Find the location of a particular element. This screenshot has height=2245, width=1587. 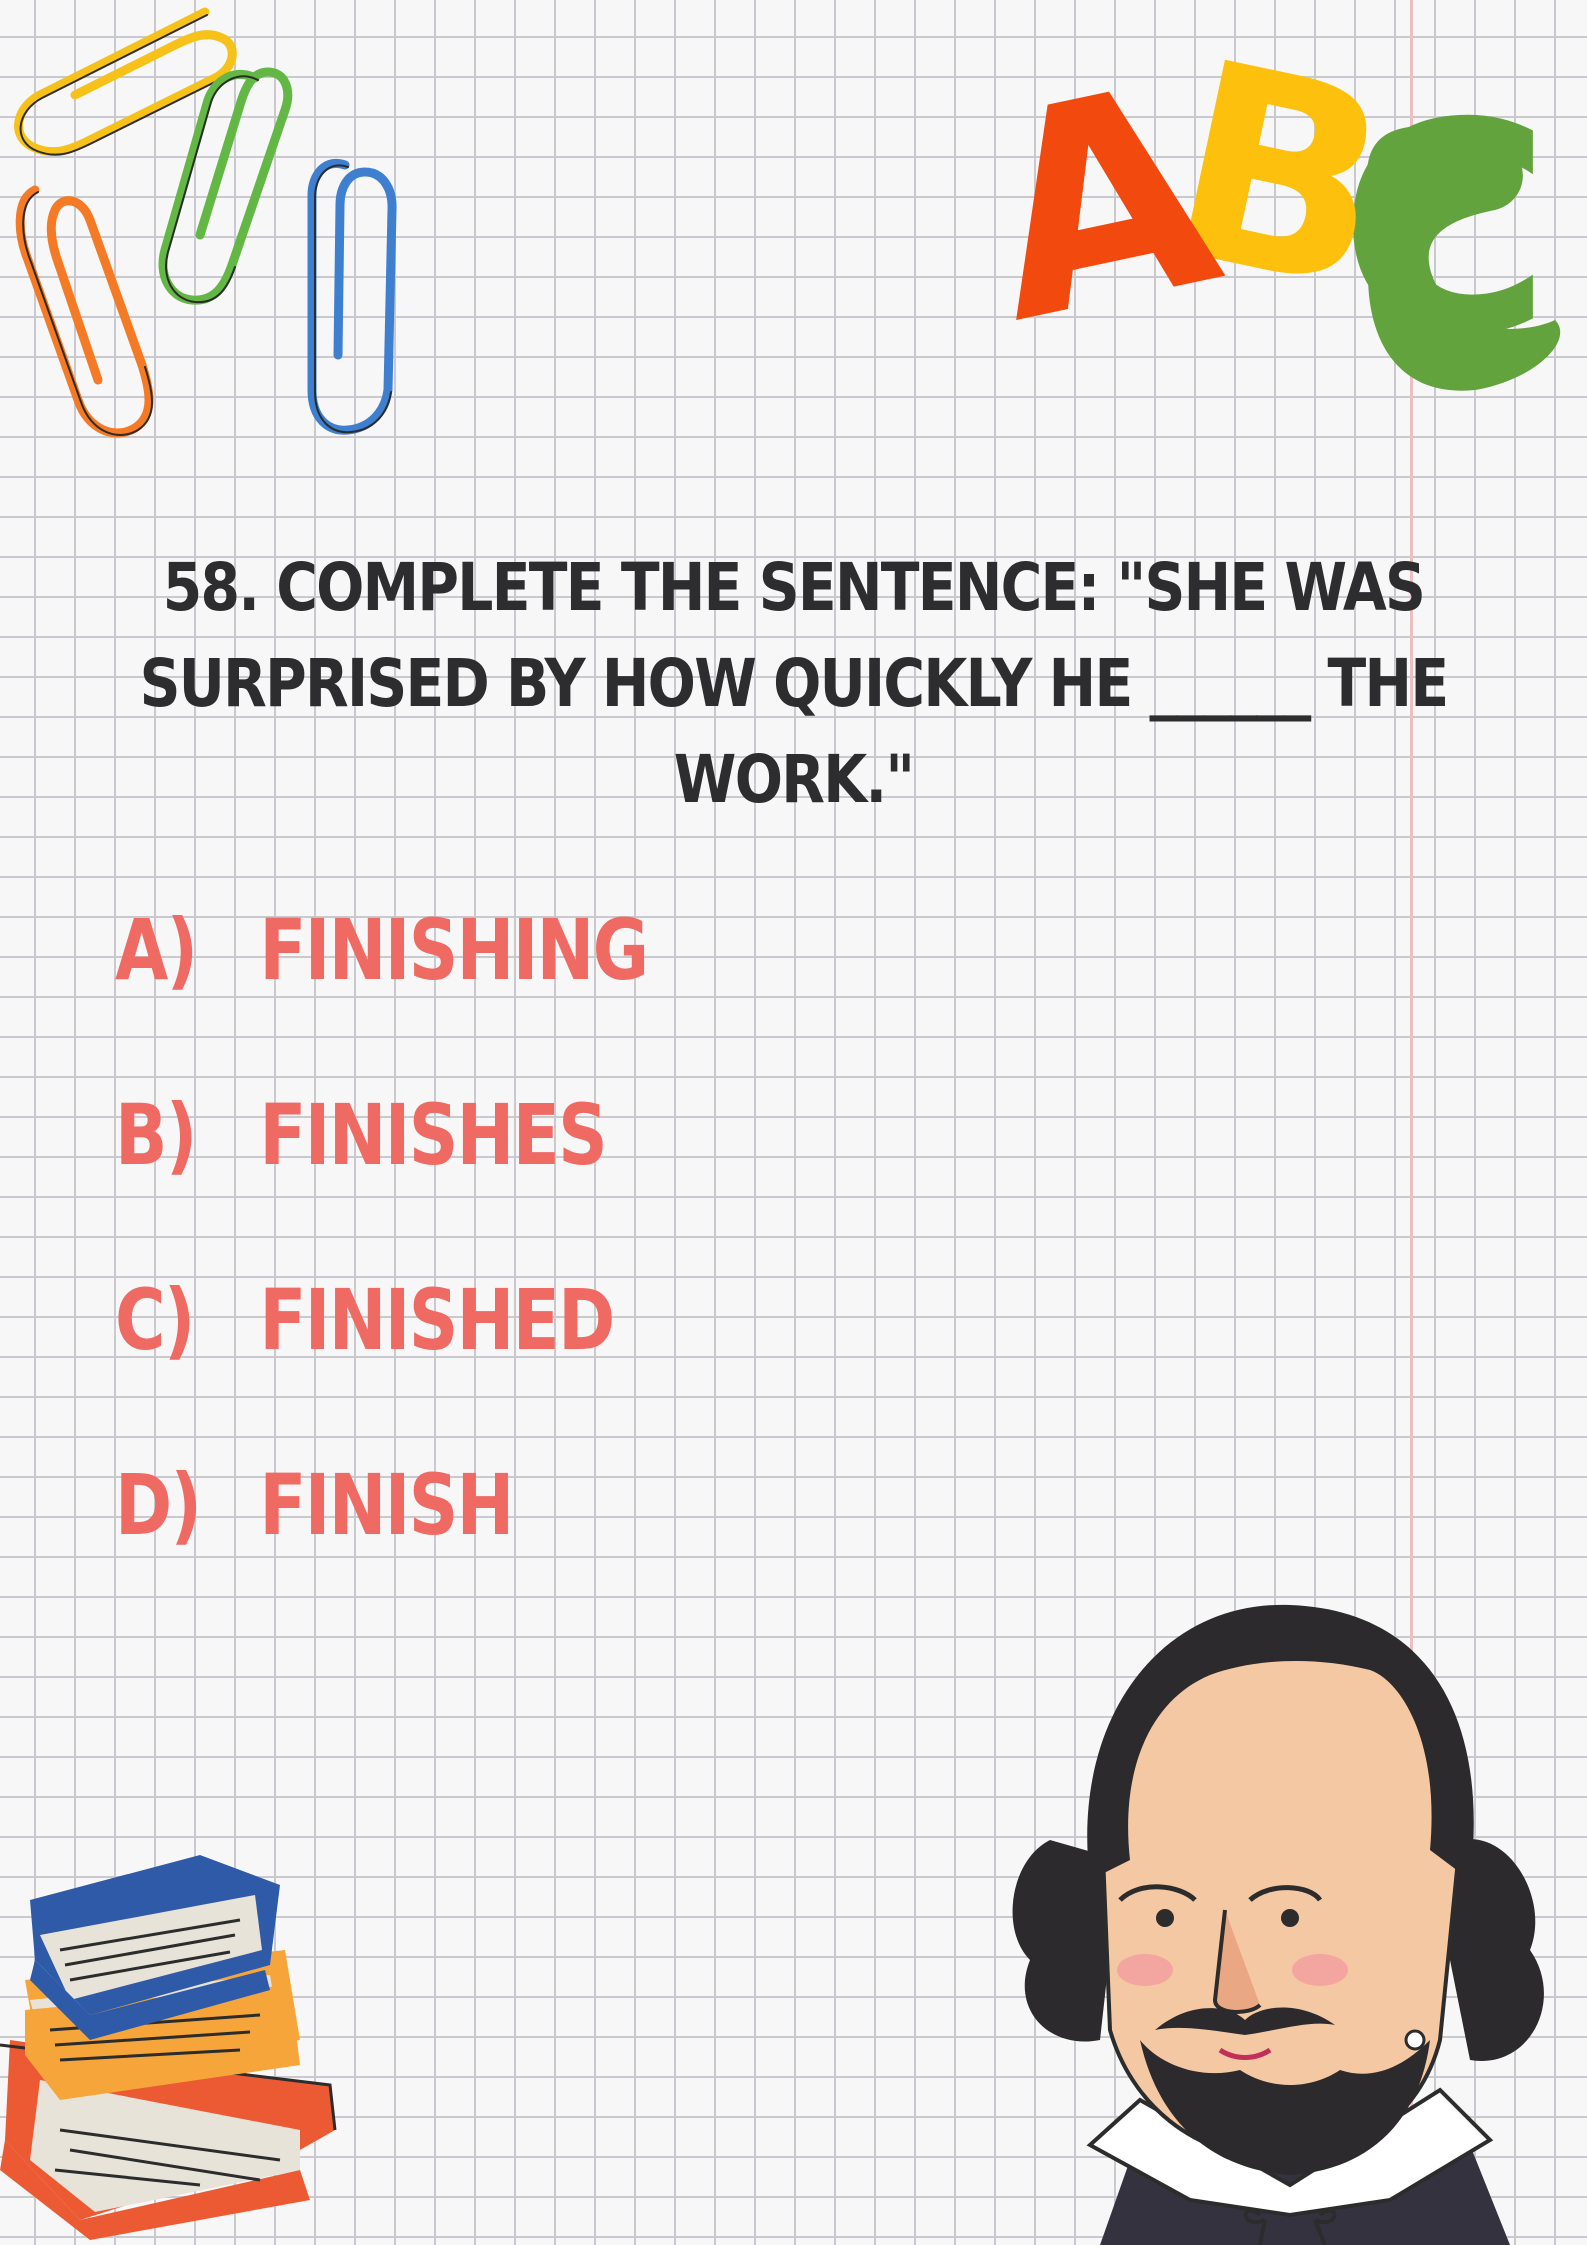

option-d-letter: D) is located at coordinates (158, 1505).